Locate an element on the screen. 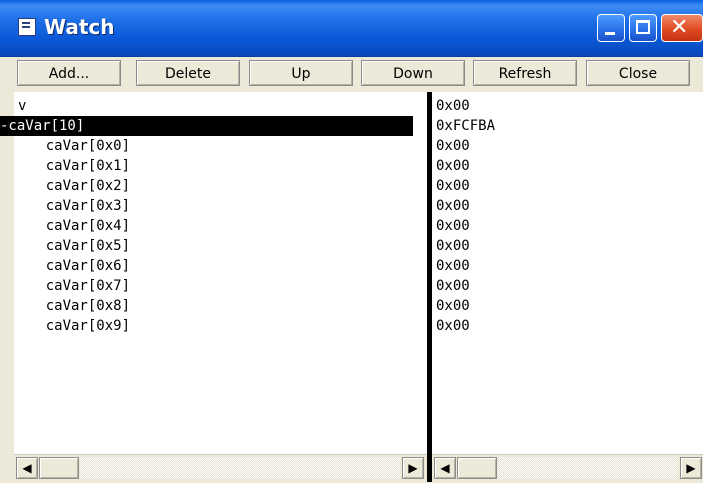  watch-name-row: caVar[0x3] is located at coordinates (71, 206).